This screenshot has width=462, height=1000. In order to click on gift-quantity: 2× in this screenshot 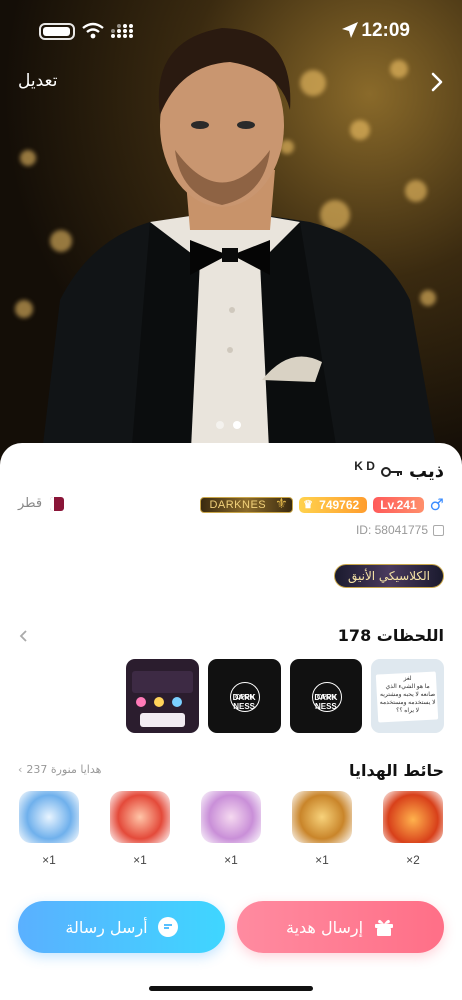, I will do `click(413, 860)`.